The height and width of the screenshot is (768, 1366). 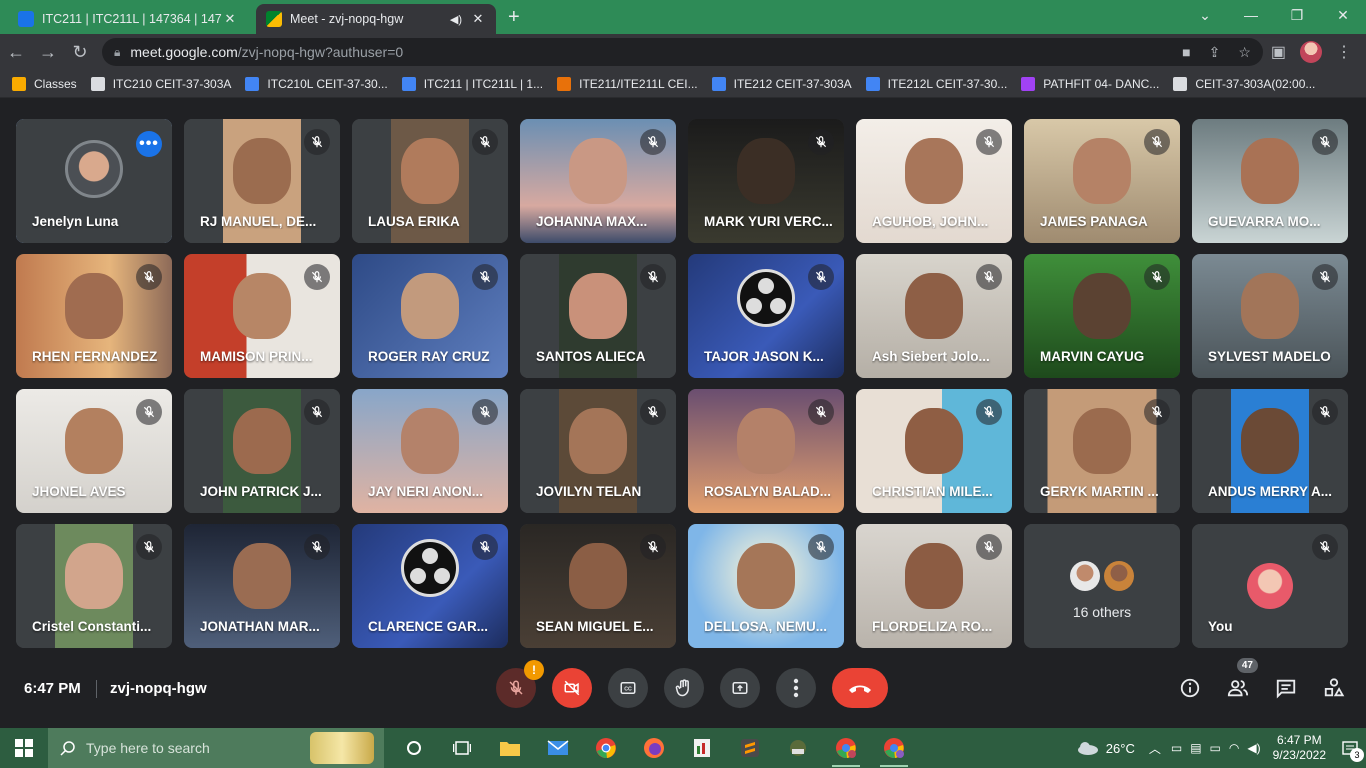 I want to click on start-button, so click(x=24, y=748).